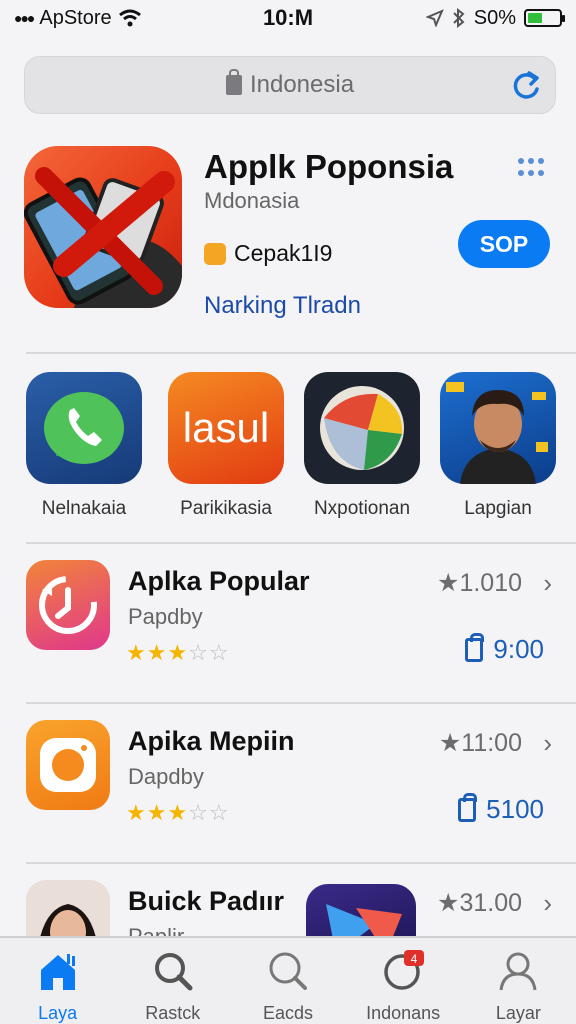 The height and width of the screenshot is (1024, 576). Describe the element at coordinates (544, 18) in the screenshot. I see `battery-icon` at that location.